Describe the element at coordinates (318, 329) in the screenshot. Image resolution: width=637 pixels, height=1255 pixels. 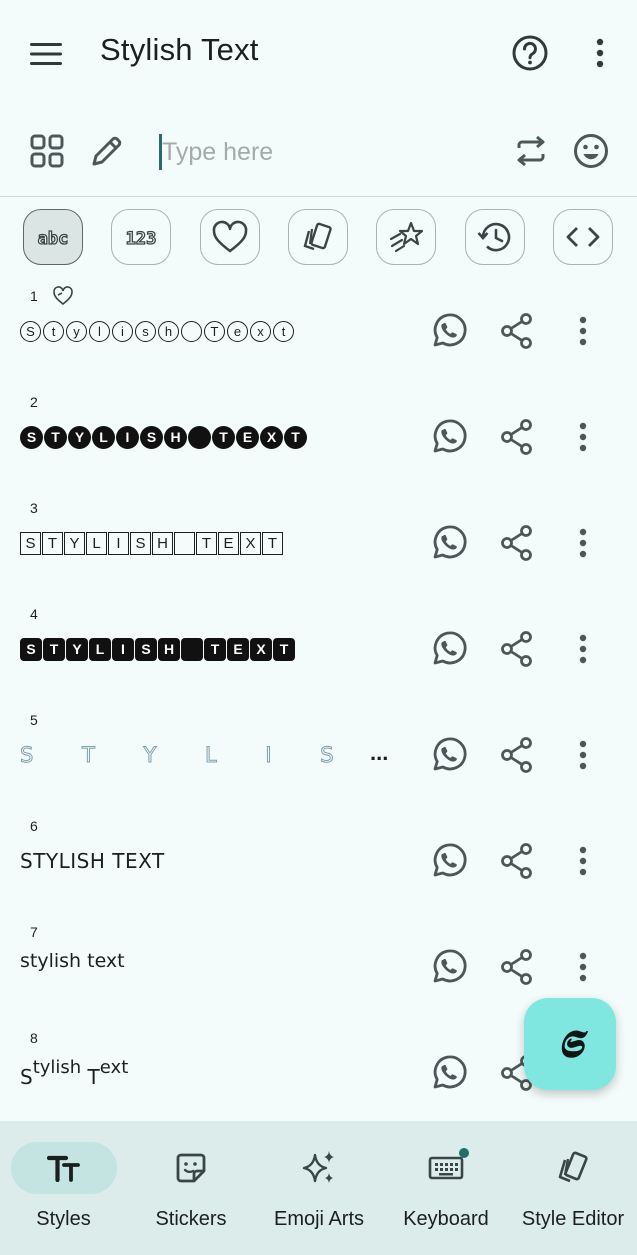
I see `style-row-1: 1 StylishText` at that location.